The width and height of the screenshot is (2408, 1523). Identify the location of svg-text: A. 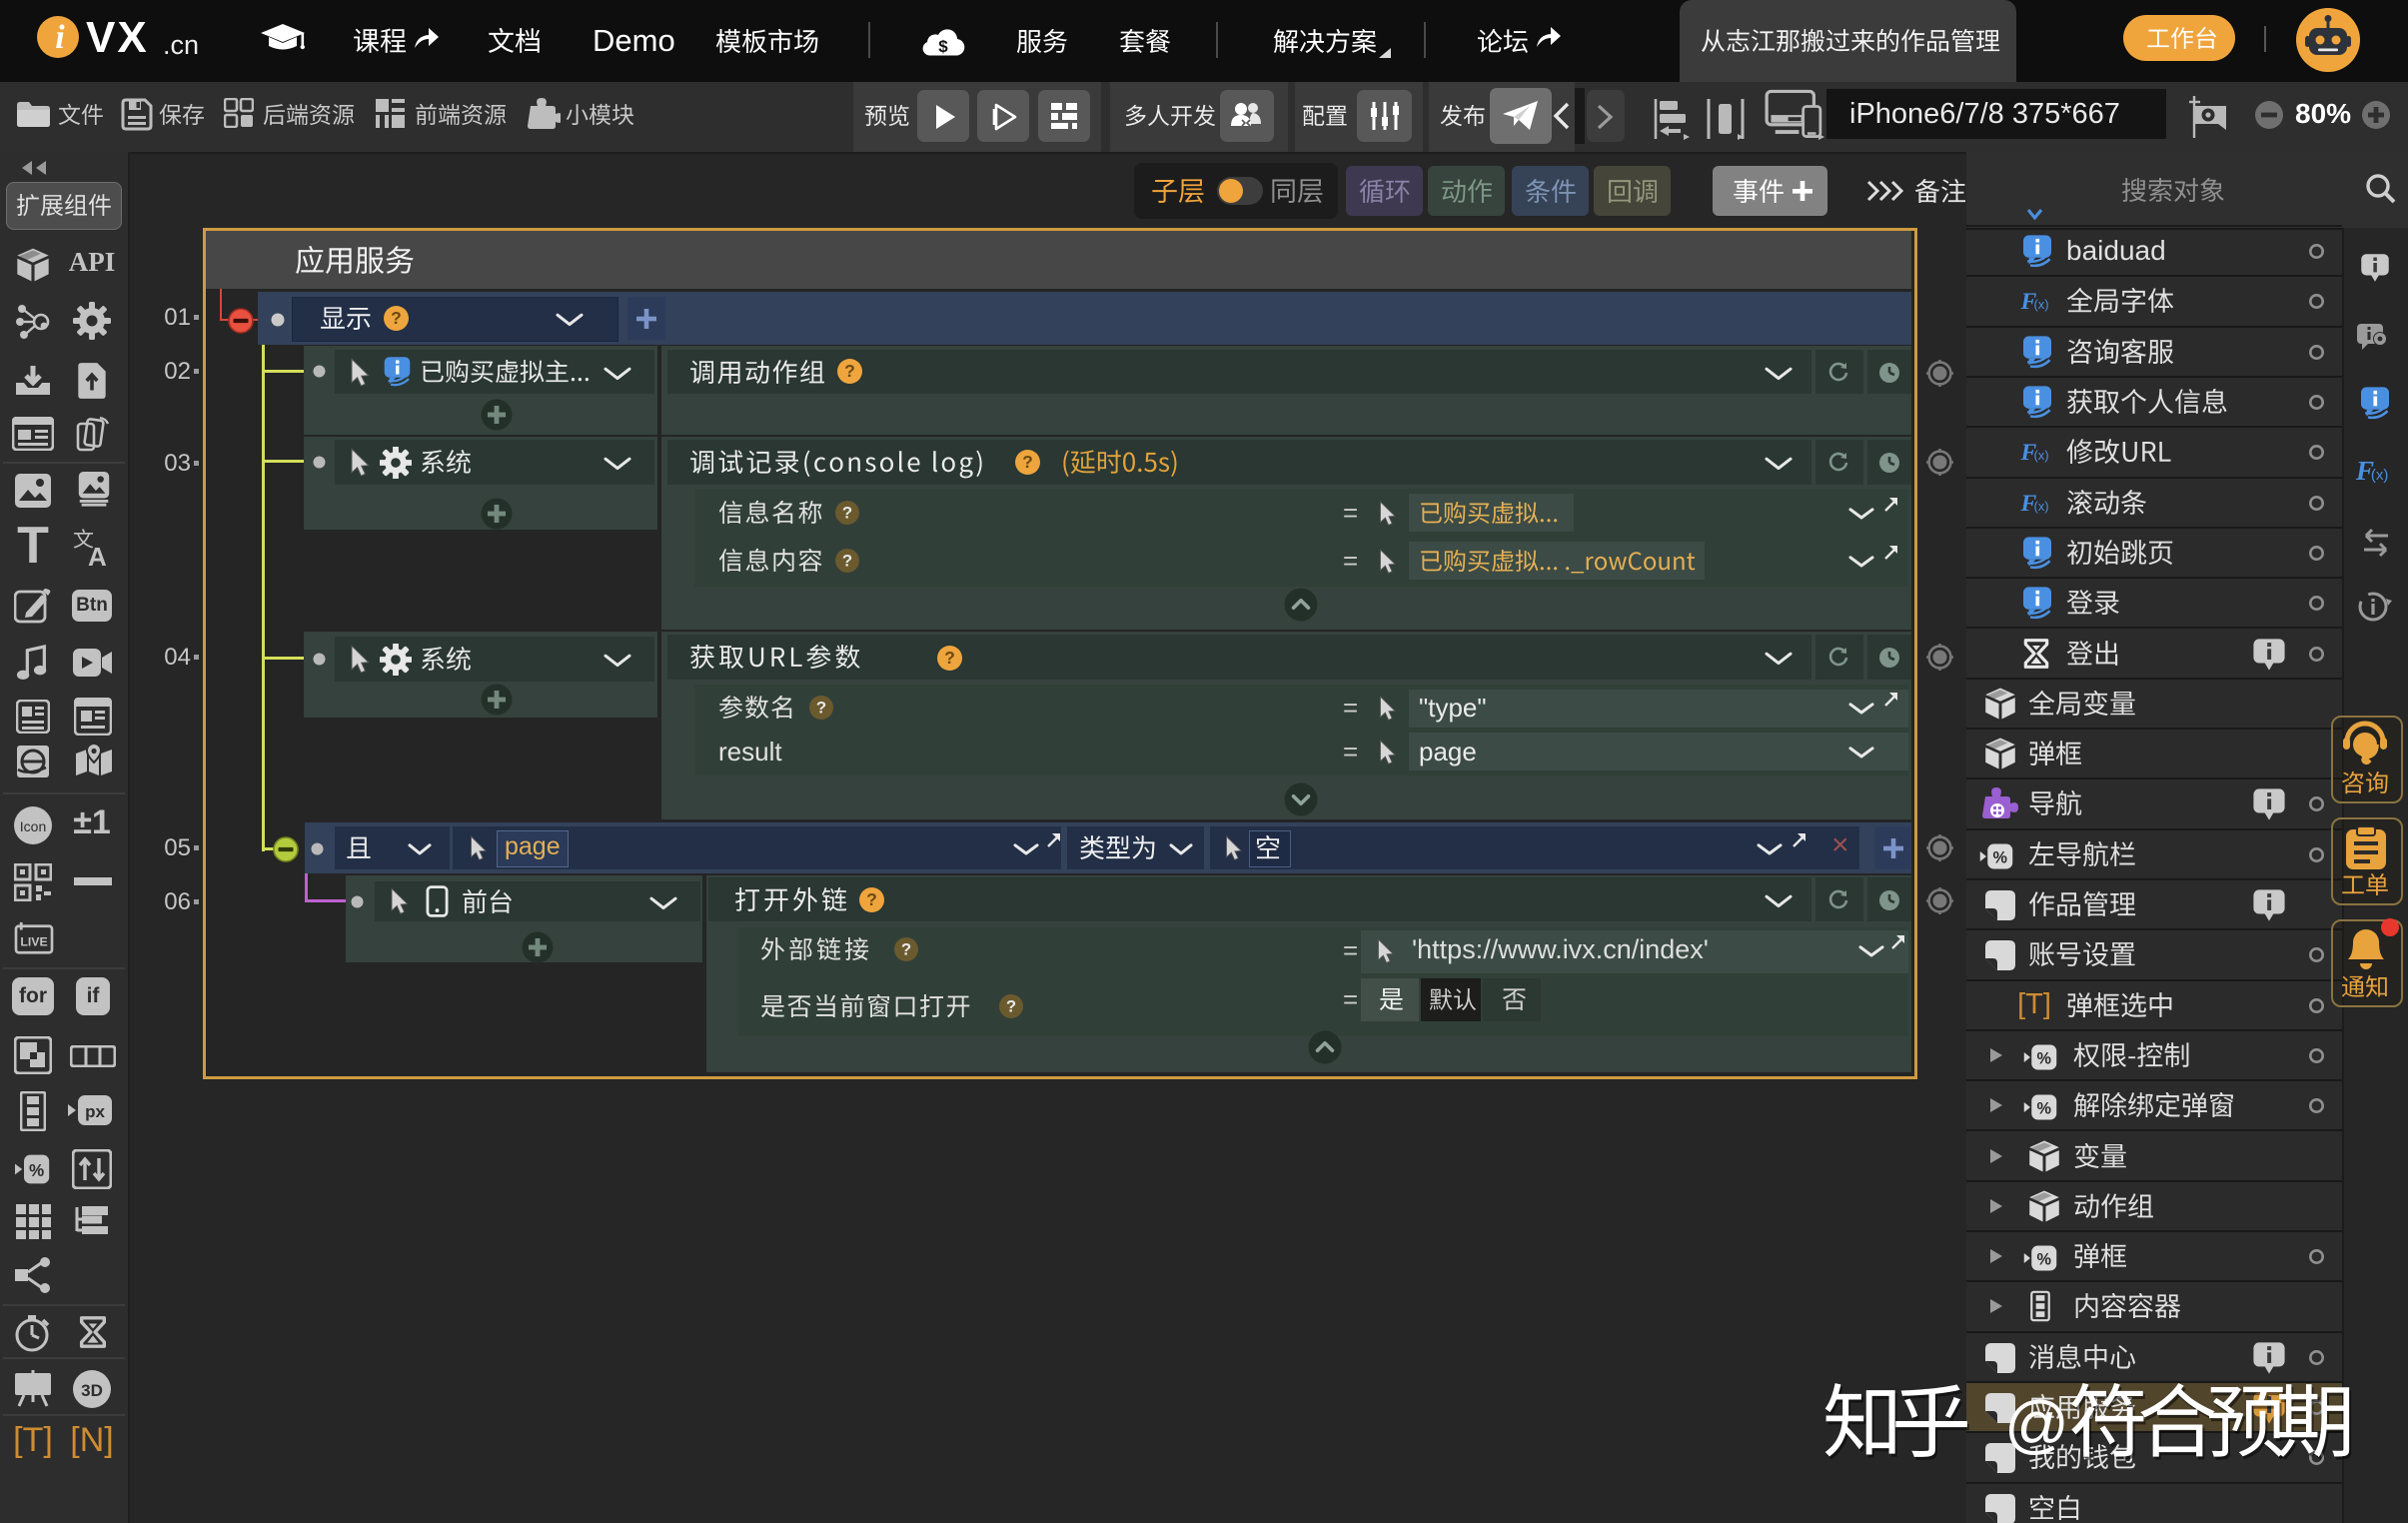
(98, 555).